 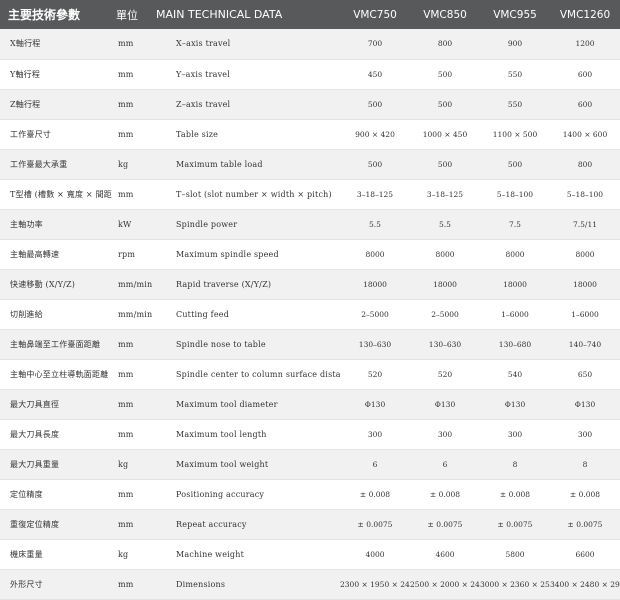 I want to click on row-label-en: Repeat accuracy, so click(x=246, y=524).